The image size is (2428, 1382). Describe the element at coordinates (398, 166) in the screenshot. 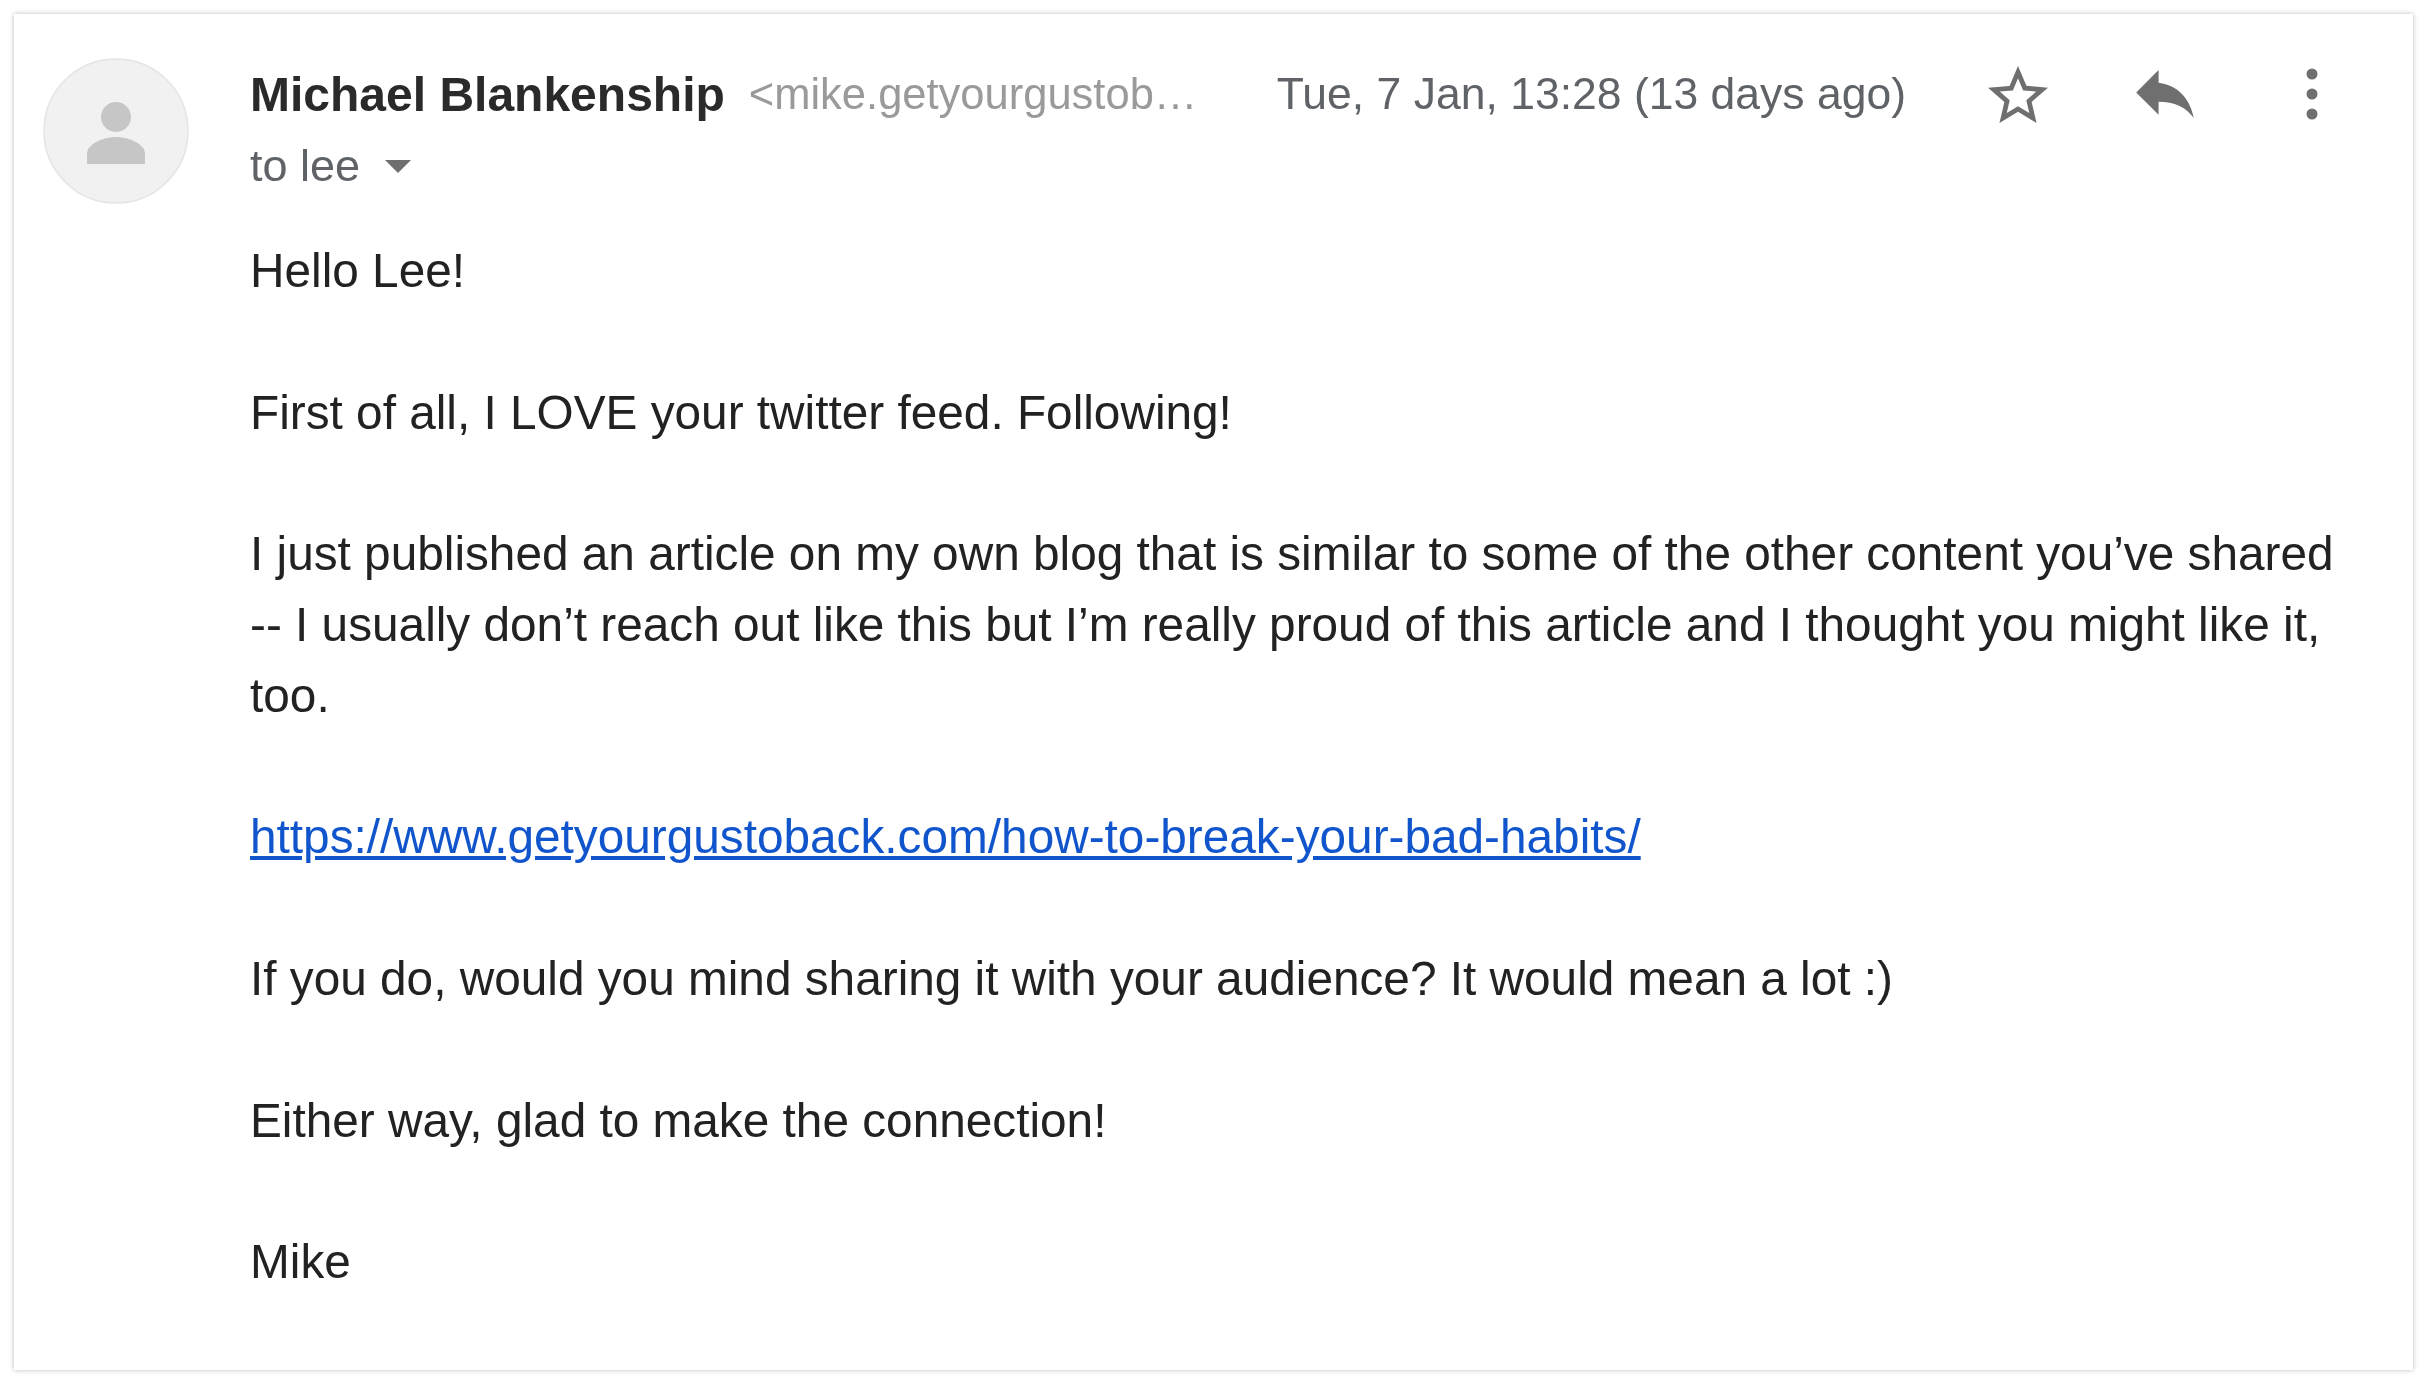

I see `caret-icon` at that location.